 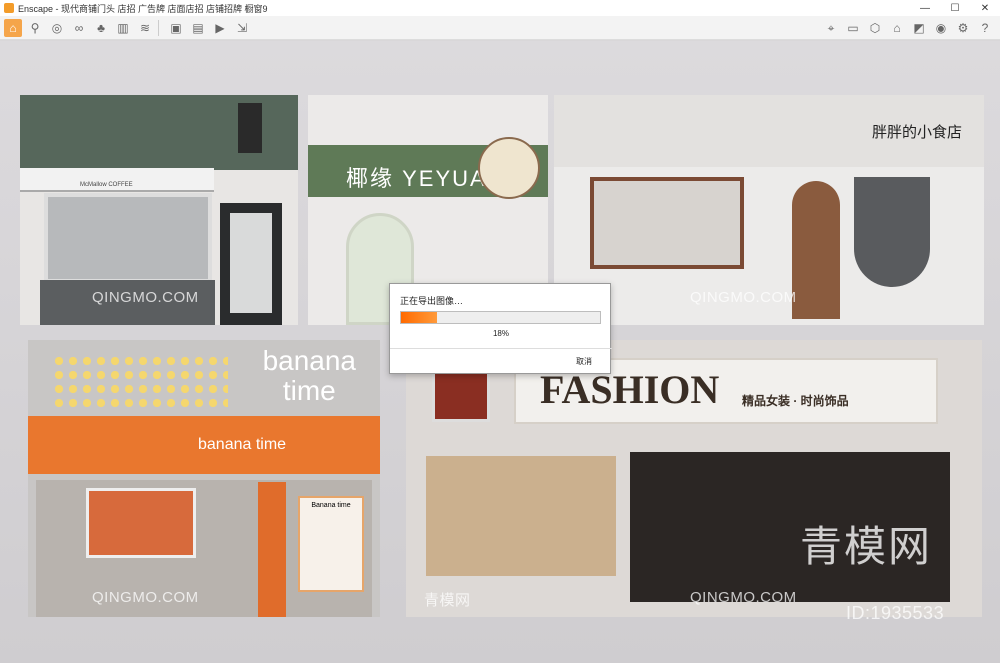 What do you see at coordinates (35, 28) in the screenshot?
I see `walk-icon: ⚲` at bounding box center [35, 28].